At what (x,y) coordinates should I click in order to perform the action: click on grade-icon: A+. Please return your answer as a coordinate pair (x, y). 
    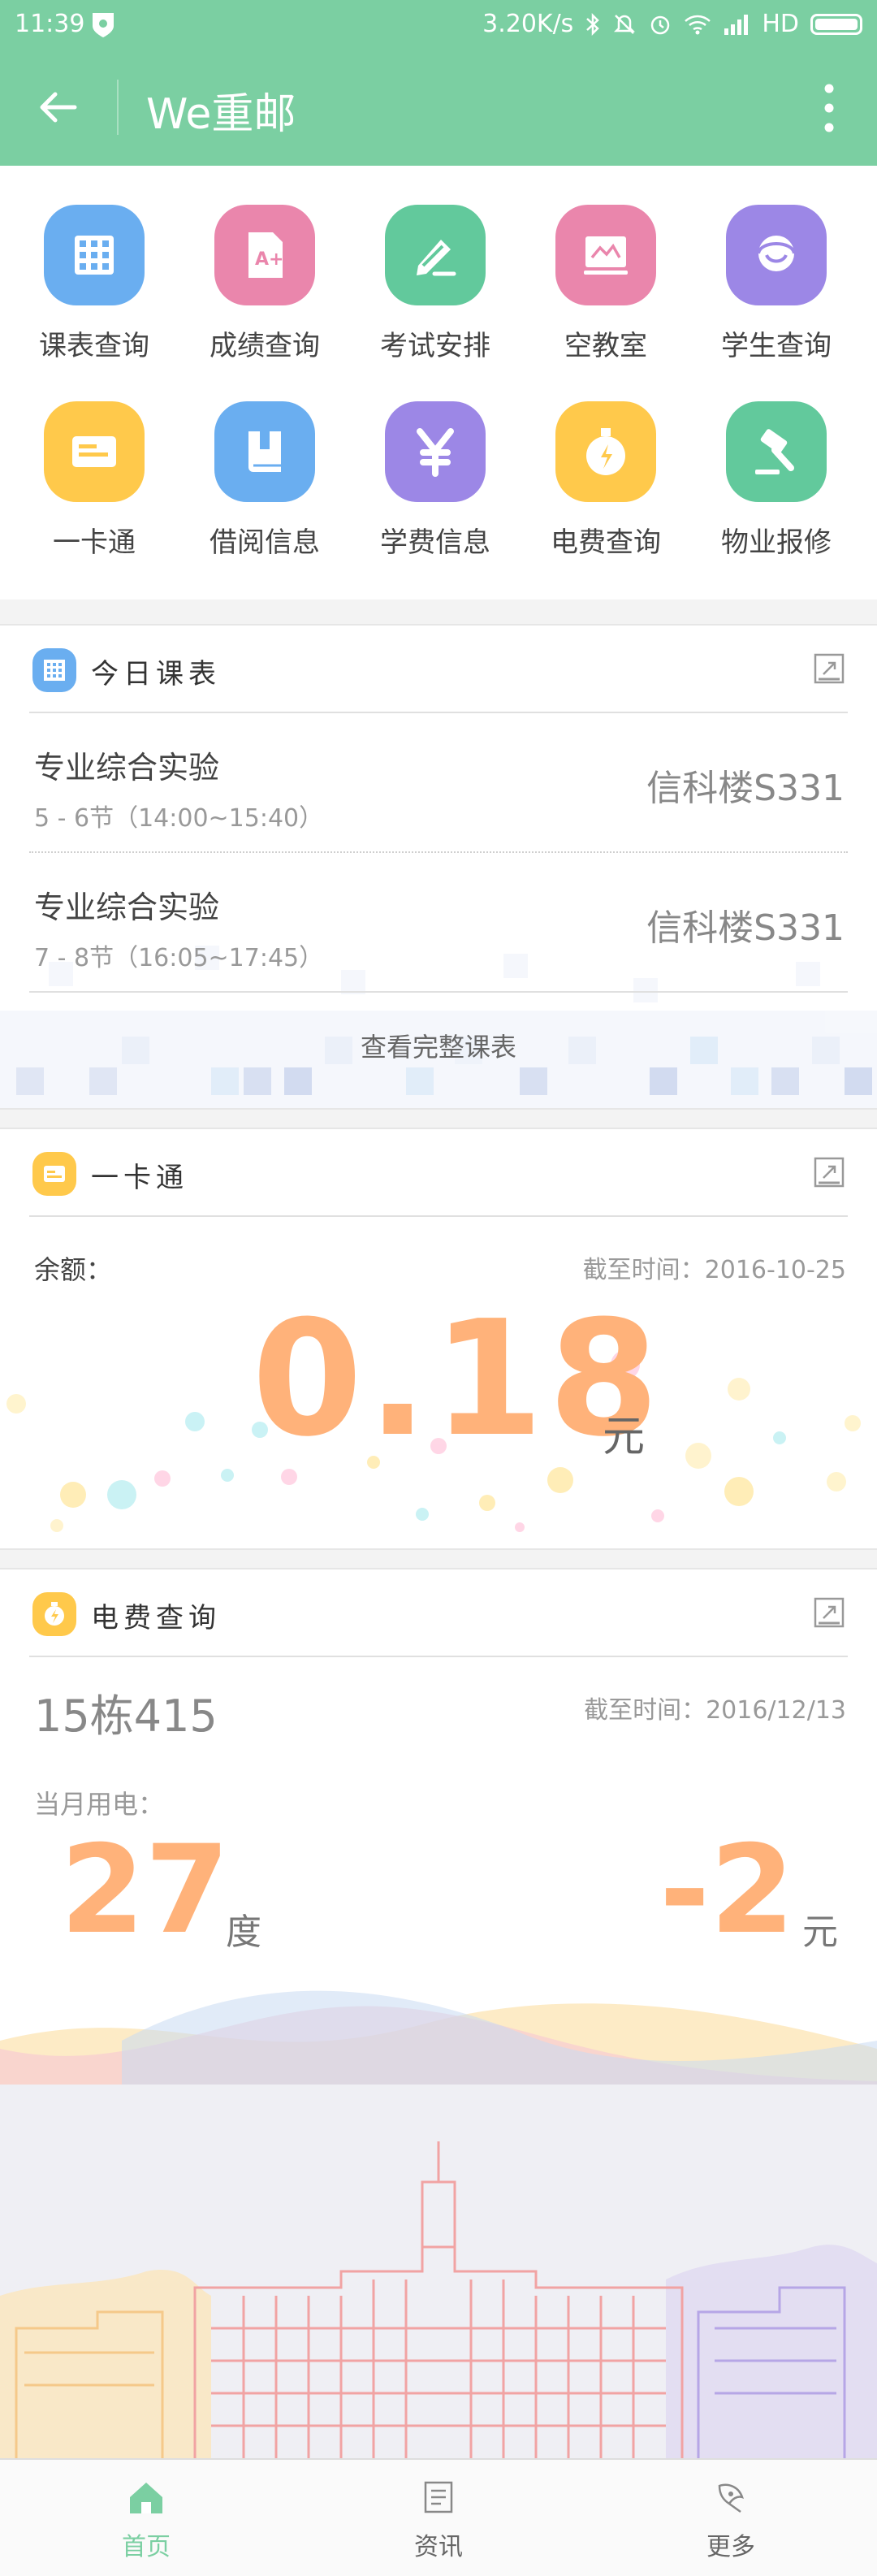
    Looking at the image, I should click on (264, 255).